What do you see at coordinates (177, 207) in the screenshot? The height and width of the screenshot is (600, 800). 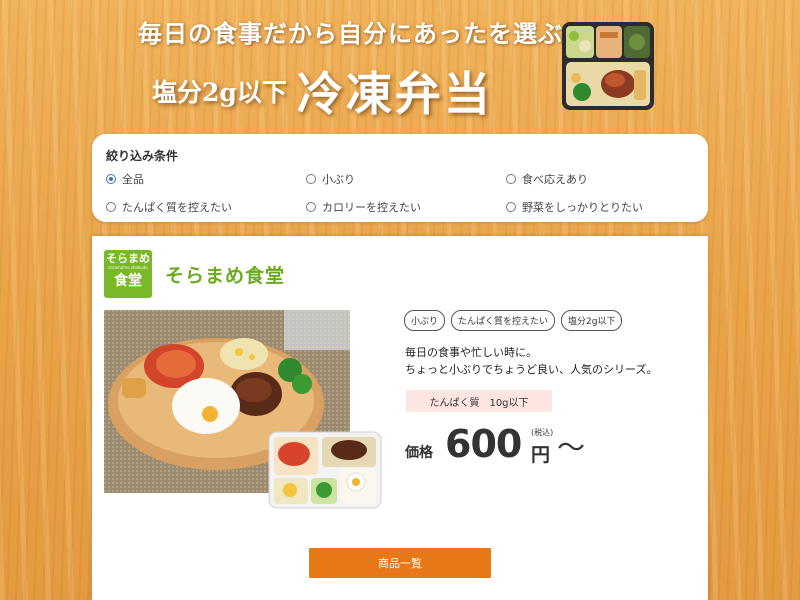 I see `filter-option-label: たんぱく質を控えたい` at bounding box center [177, 207].